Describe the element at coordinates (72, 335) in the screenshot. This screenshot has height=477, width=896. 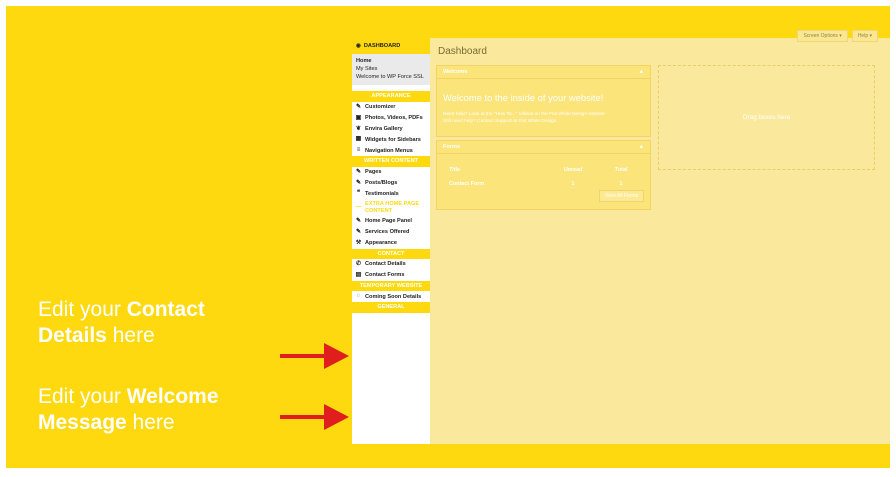
I see `contact-callout-bold2: Details` at that location.